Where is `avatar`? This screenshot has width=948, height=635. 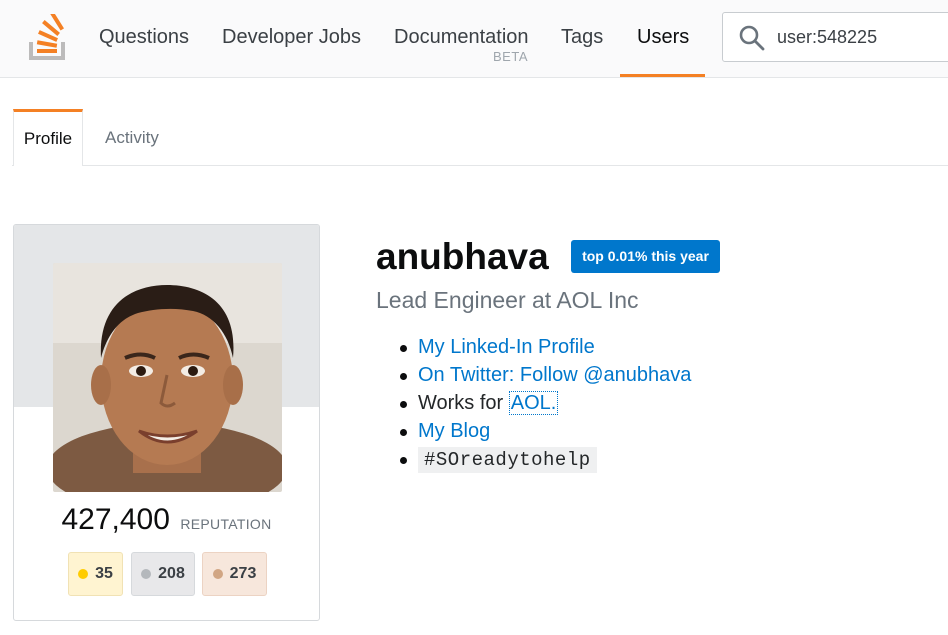 avatar is located at coordinates (167, 377).